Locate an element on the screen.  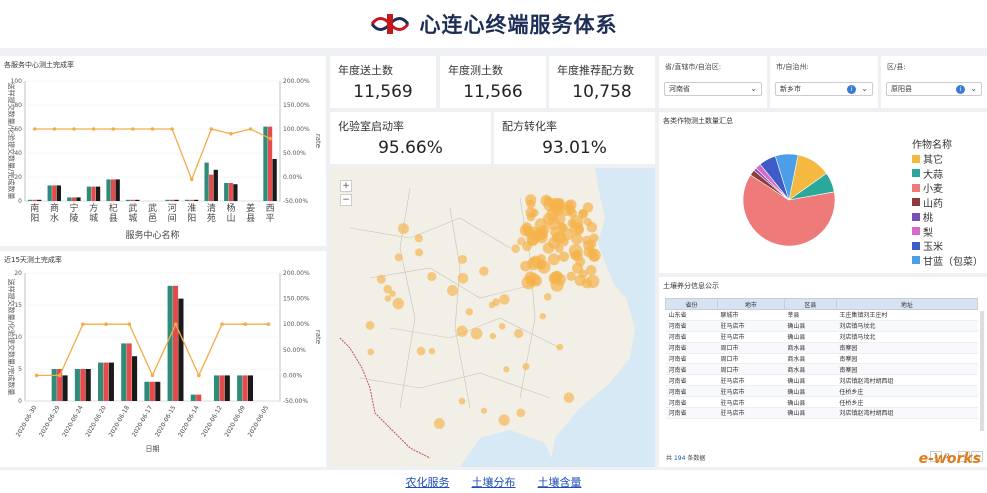
column-header: 地址 is located at coordinates (907, 304).